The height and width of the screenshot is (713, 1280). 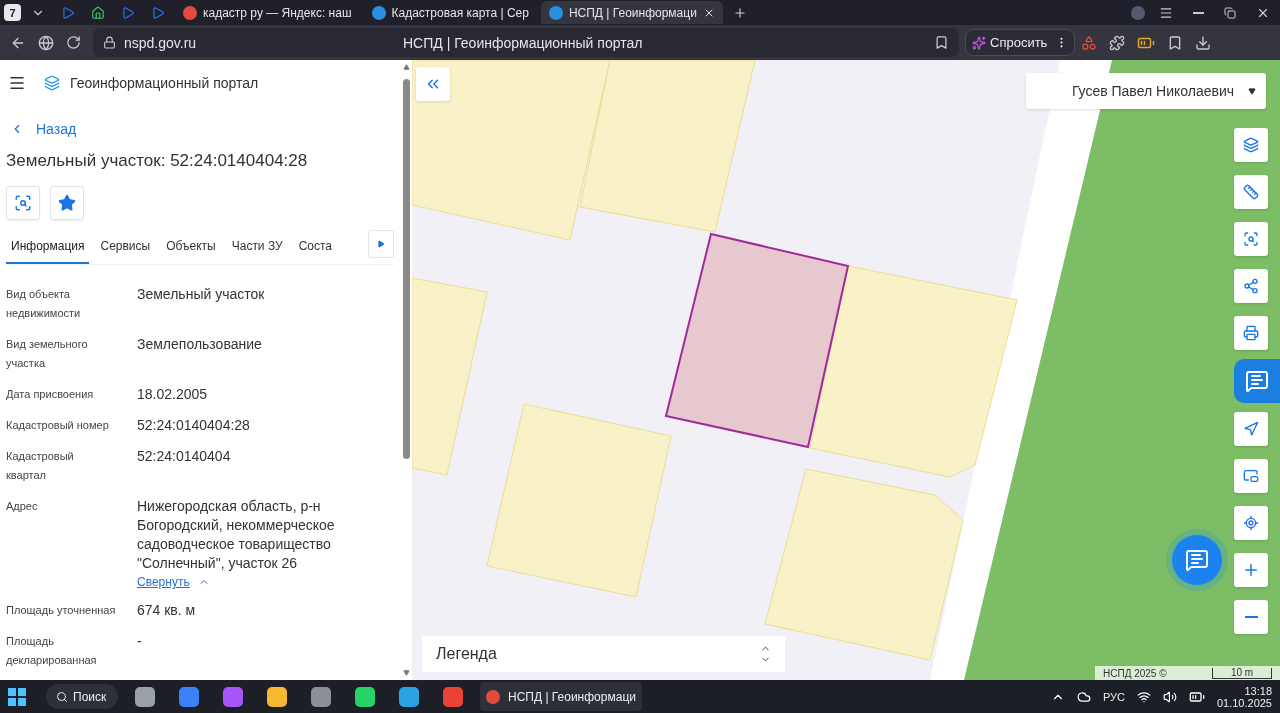 I want to click on print-button, so click(x=1251, y=333).